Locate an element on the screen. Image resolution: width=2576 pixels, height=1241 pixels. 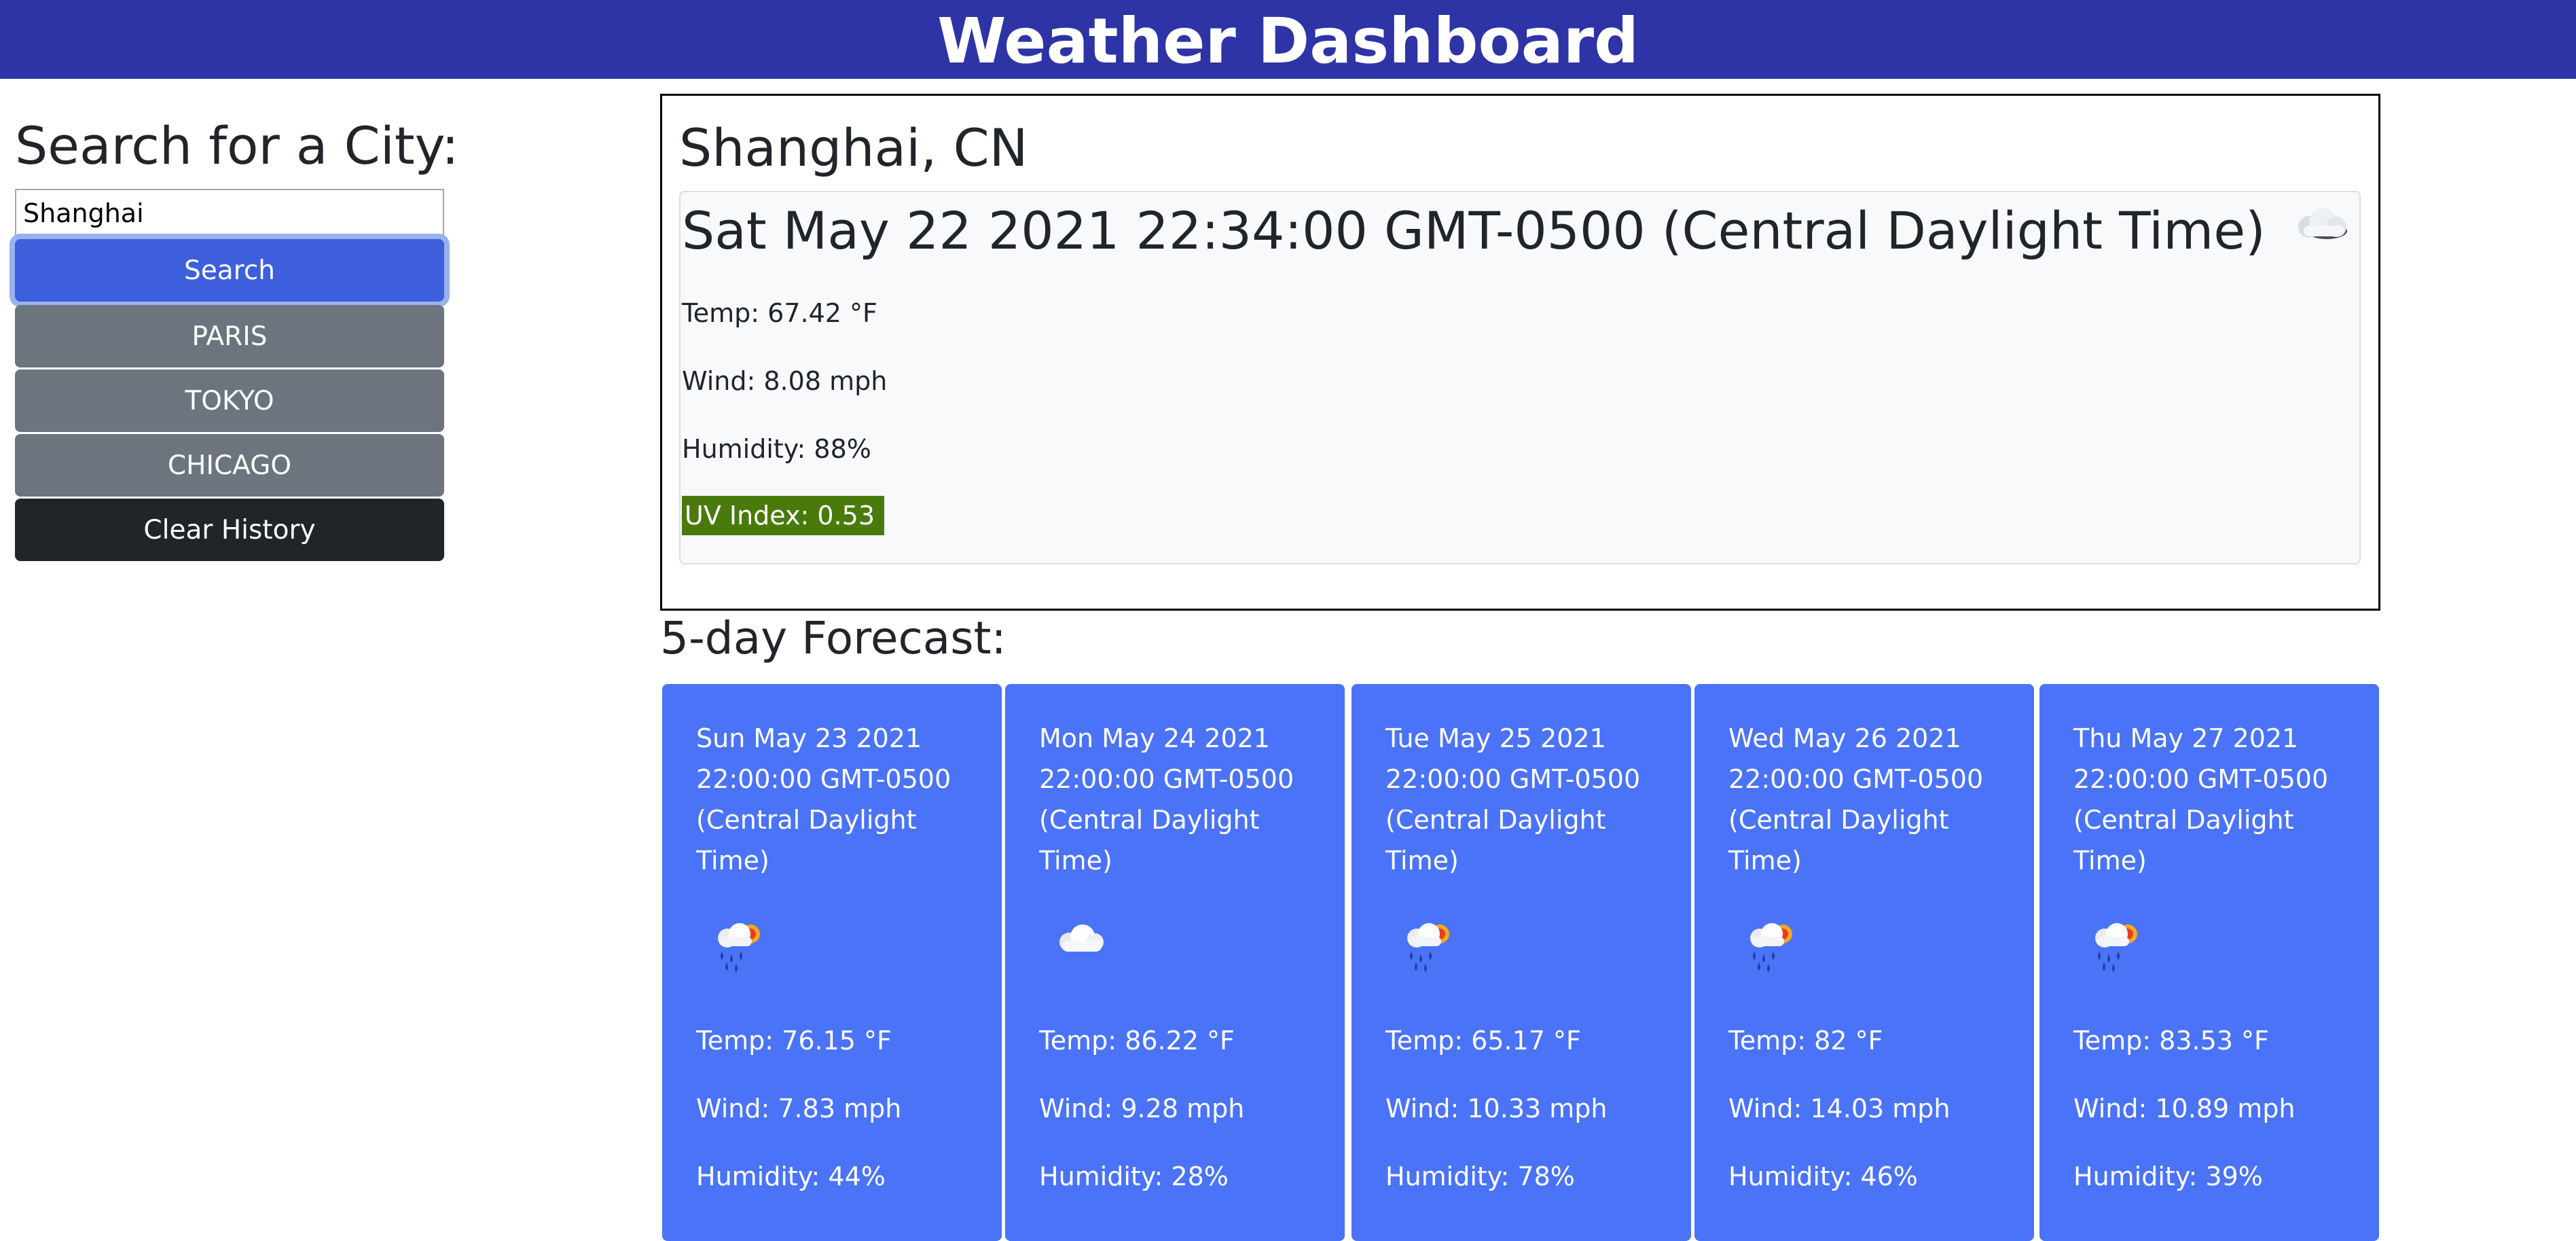
uv-index-badge: UV Index: 0.53 is located at coordinates (783, 515).